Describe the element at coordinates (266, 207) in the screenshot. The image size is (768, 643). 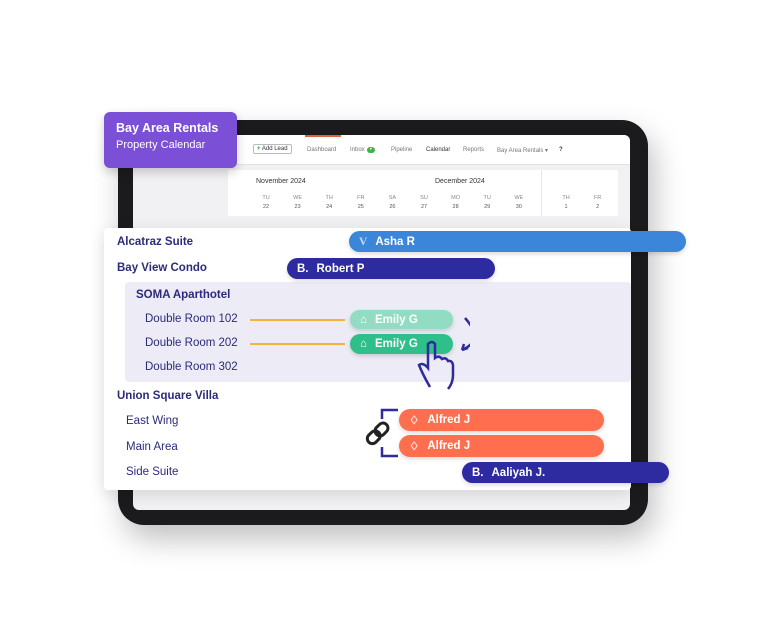
I see `day-number: 22` at that location.